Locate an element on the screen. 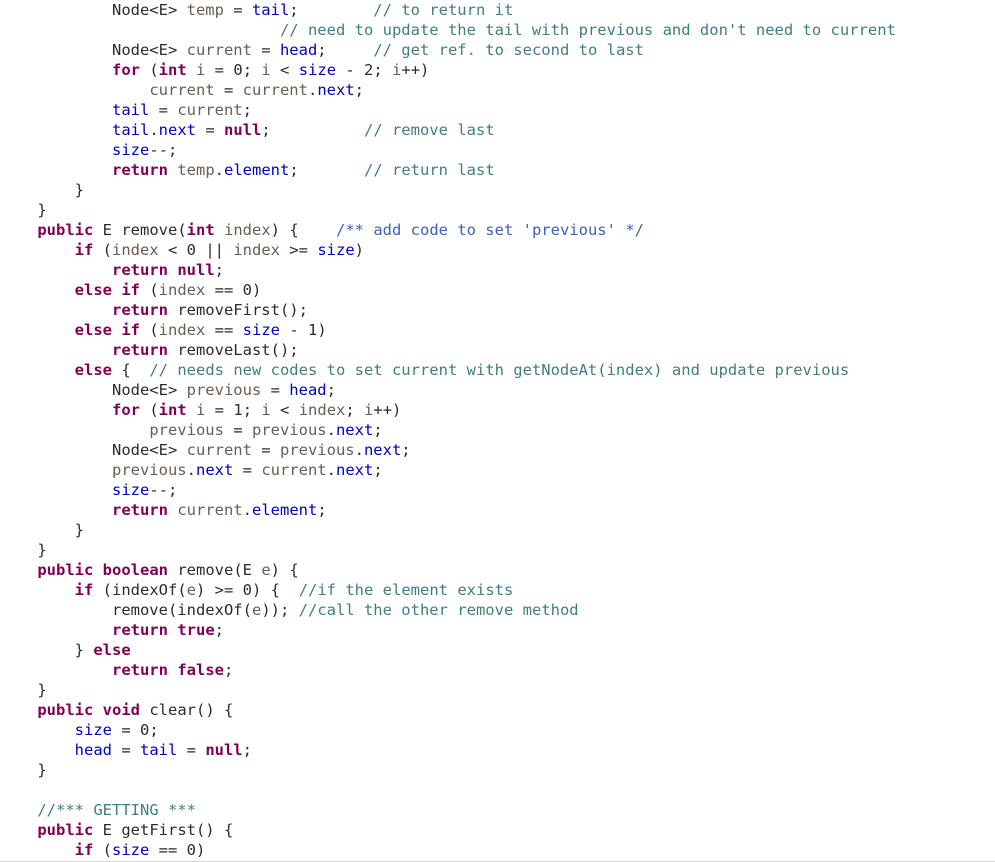  code-token-lvar: e is located at coordinates (191, 590).